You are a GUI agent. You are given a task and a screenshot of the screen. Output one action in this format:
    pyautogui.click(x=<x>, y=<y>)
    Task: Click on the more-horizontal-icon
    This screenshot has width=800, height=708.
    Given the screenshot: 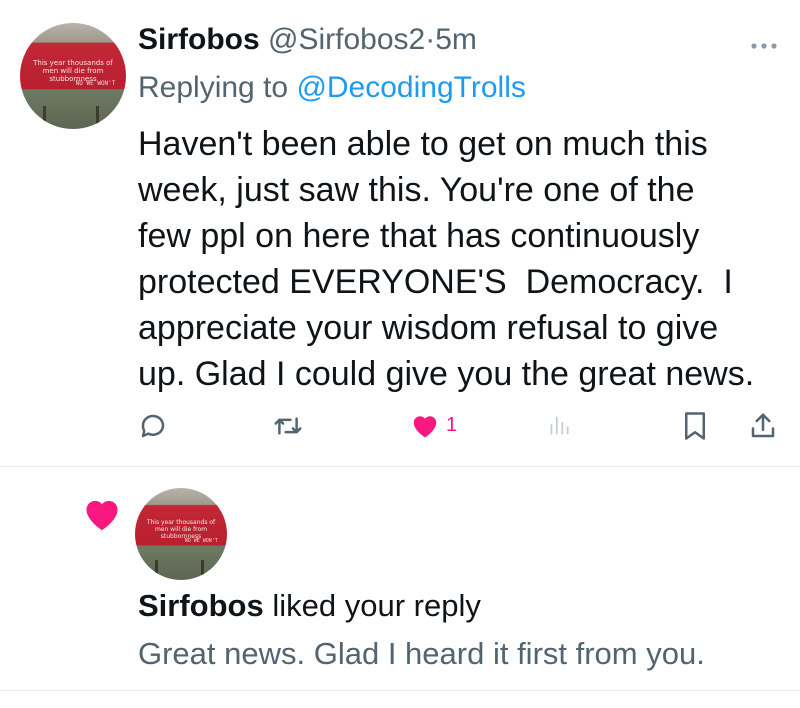 What is the action you would take?
    pyautogui.click(x=764, y=43)
    